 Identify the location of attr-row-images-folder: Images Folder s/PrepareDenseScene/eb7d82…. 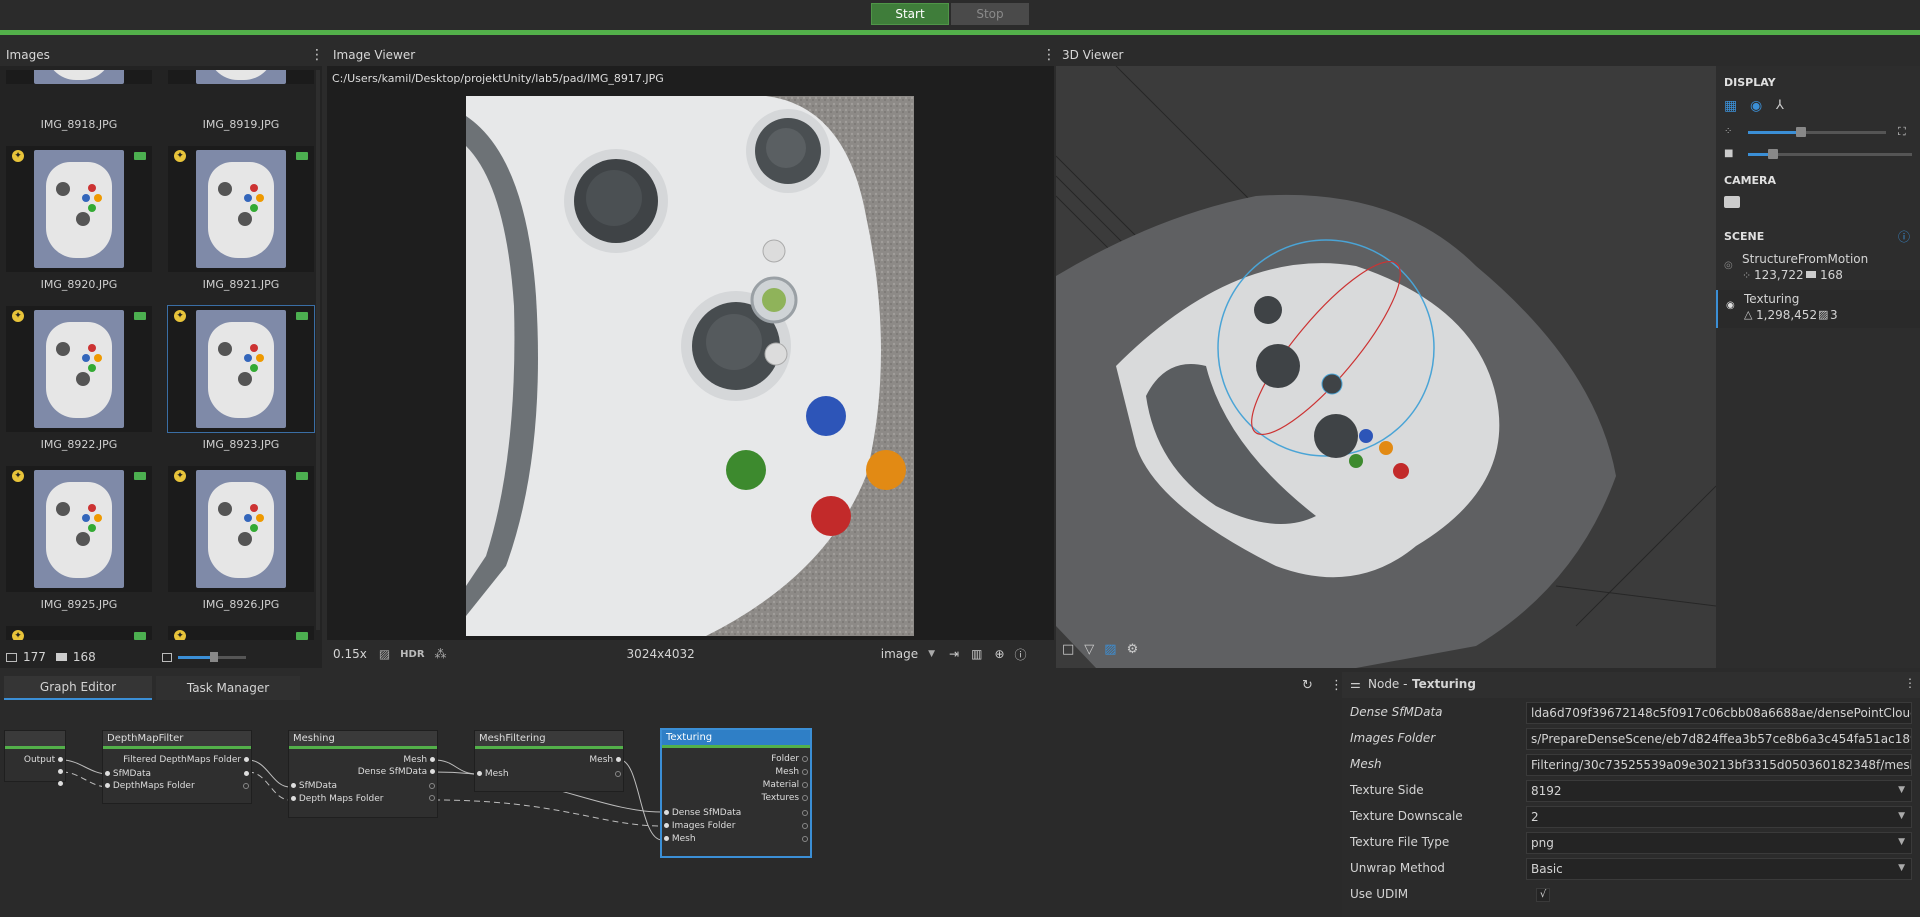
(1631, 739).